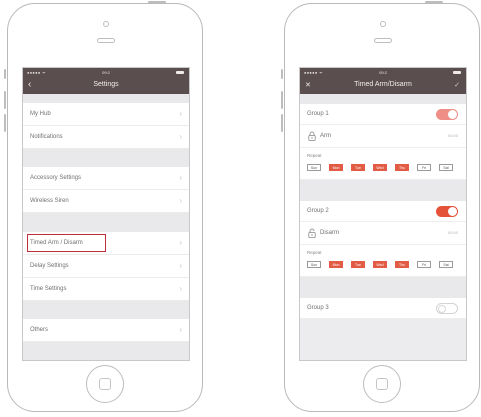 The image size is (481, 417). What do you see at coordinates (40, 114) in the screenshot?
I see `settings-item-label: My Hub` at bounding box center [40, 114].